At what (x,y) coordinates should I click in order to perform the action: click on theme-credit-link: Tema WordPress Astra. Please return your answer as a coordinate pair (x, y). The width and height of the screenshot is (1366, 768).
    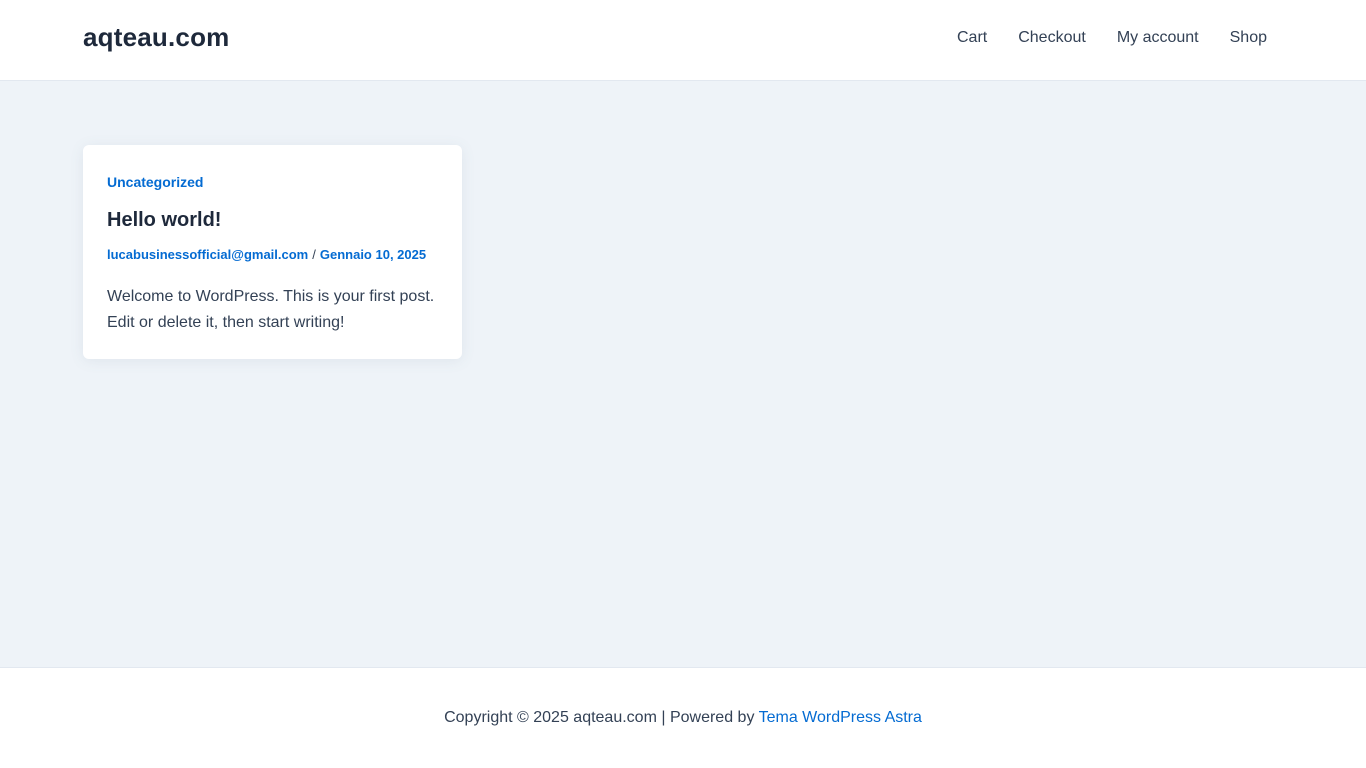
    Looking at the image, I should click on (840, 717).